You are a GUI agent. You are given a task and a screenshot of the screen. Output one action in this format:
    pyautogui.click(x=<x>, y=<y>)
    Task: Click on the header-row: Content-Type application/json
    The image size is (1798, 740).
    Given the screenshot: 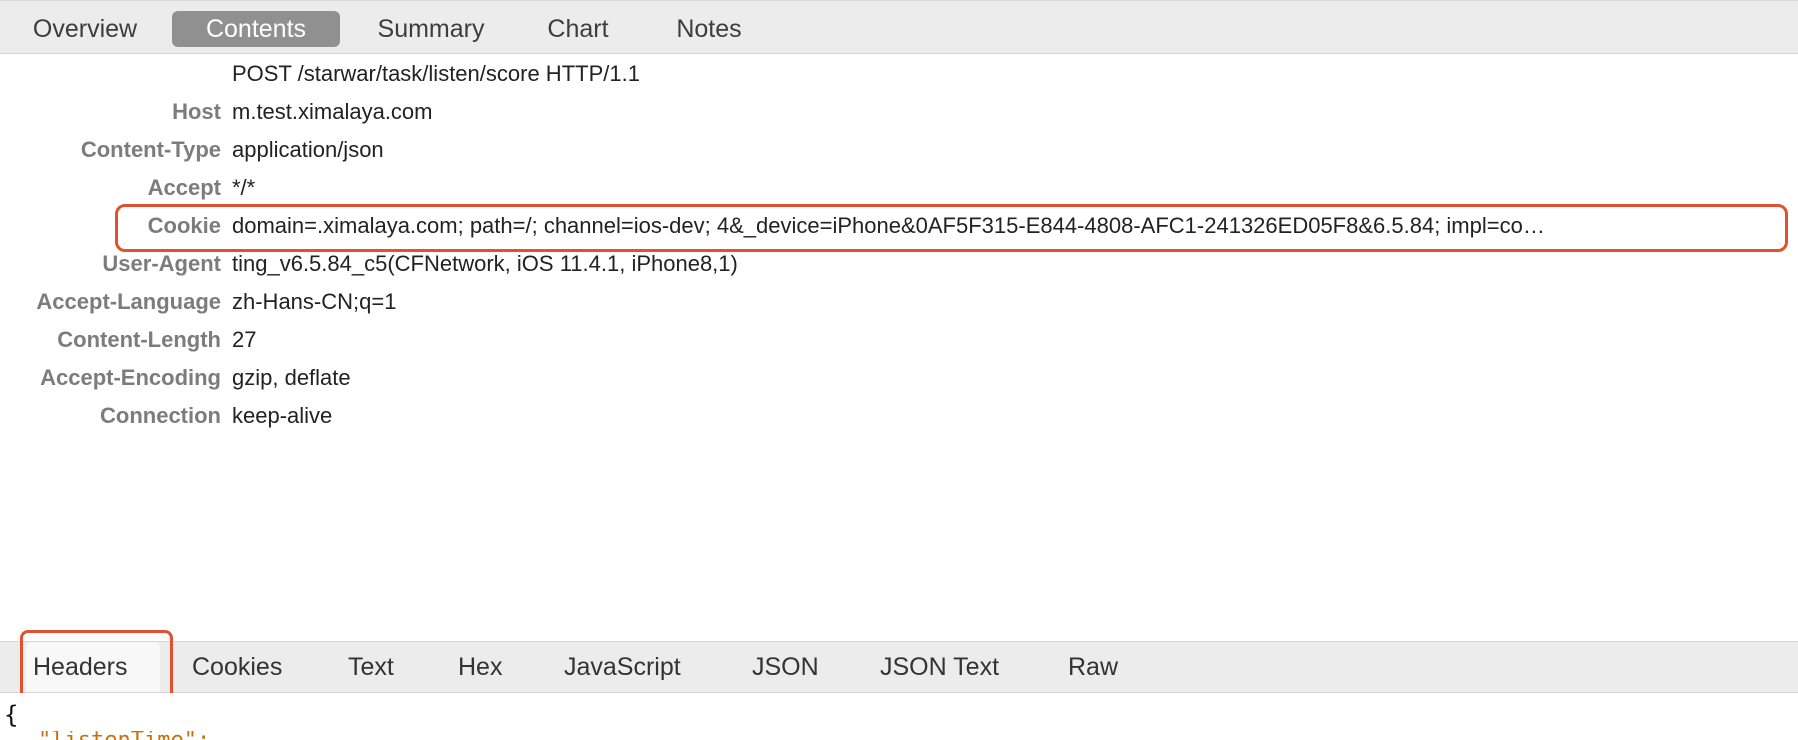 What is the action you would take?
    pyautogui.click(x=899, y=150)
    